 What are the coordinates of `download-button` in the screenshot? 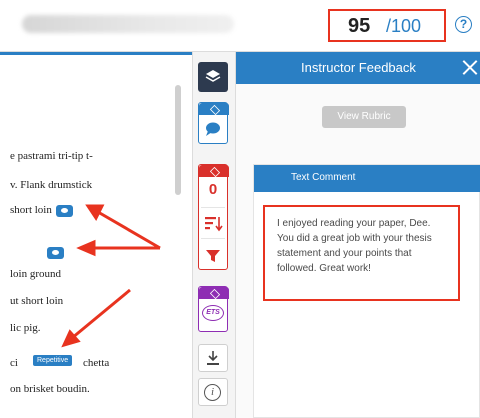 It's located at (213, 358).